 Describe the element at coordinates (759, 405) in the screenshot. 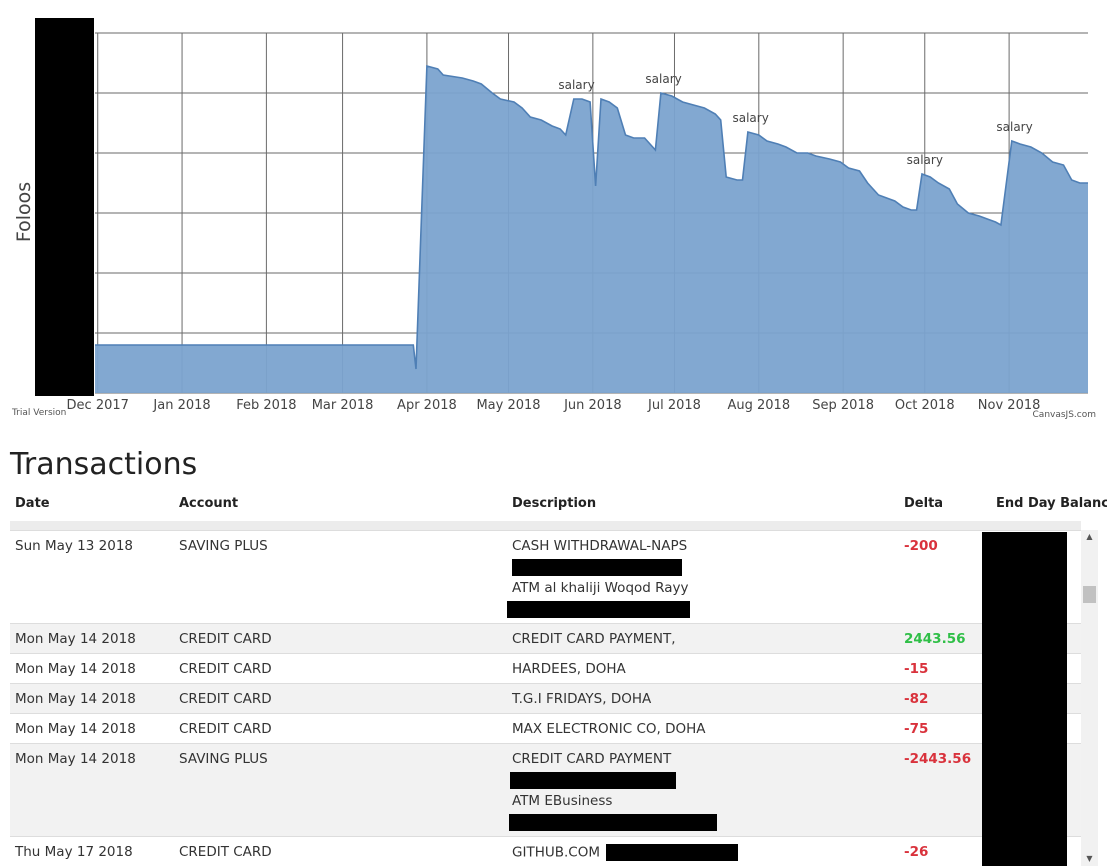

I see `x-tick-label: Aug 2018` at that location.